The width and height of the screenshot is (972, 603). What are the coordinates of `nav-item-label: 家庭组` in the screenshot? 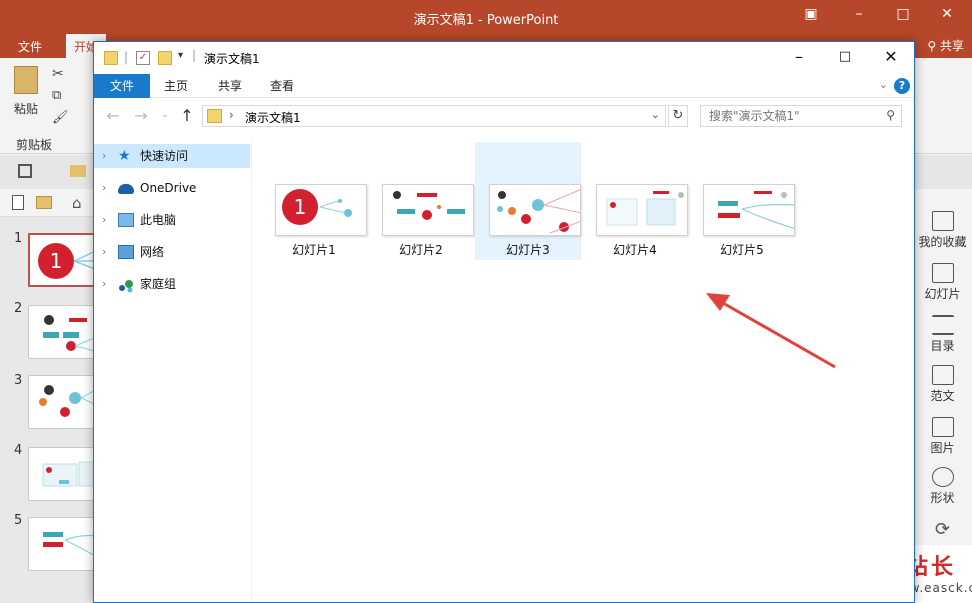 It's located at (158, 284).